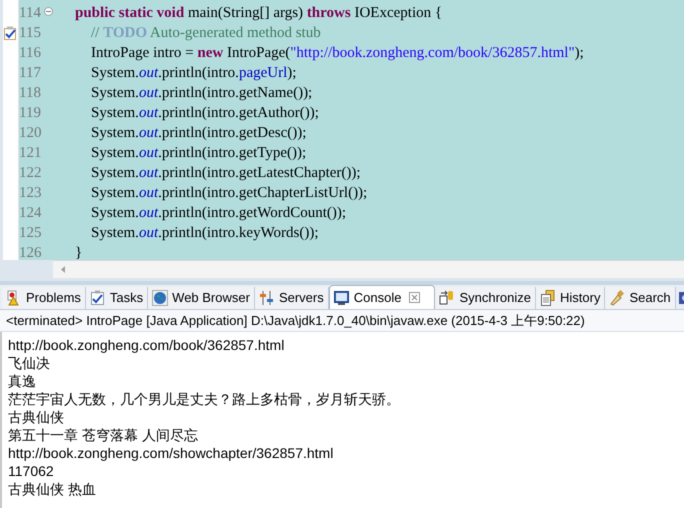  Describe the element at coordinates (48, 11) in the screenshot. I see `collapse-icon` at that location.